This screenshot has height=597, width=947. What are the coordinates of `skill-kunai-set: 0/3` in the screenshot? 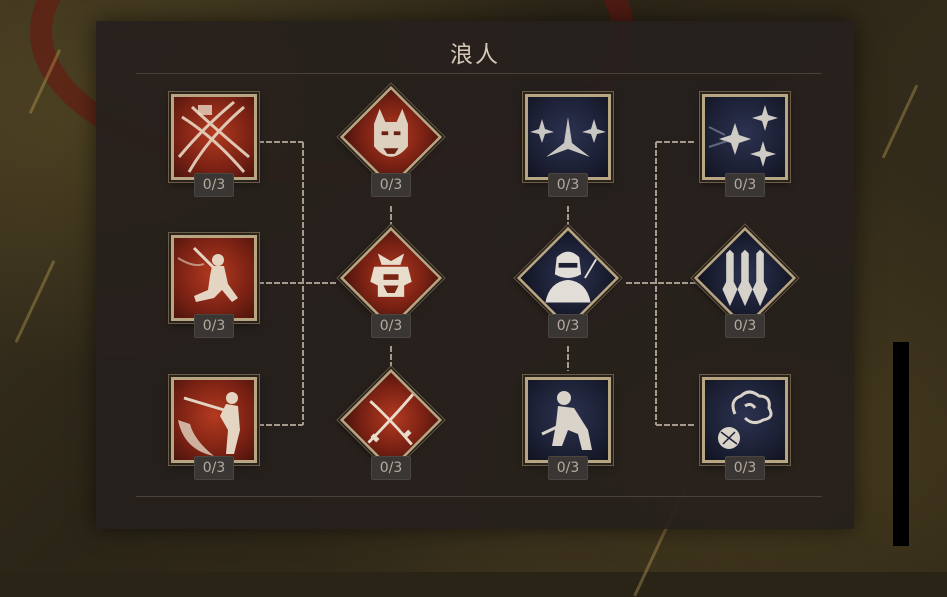 It's located at (743, 285).